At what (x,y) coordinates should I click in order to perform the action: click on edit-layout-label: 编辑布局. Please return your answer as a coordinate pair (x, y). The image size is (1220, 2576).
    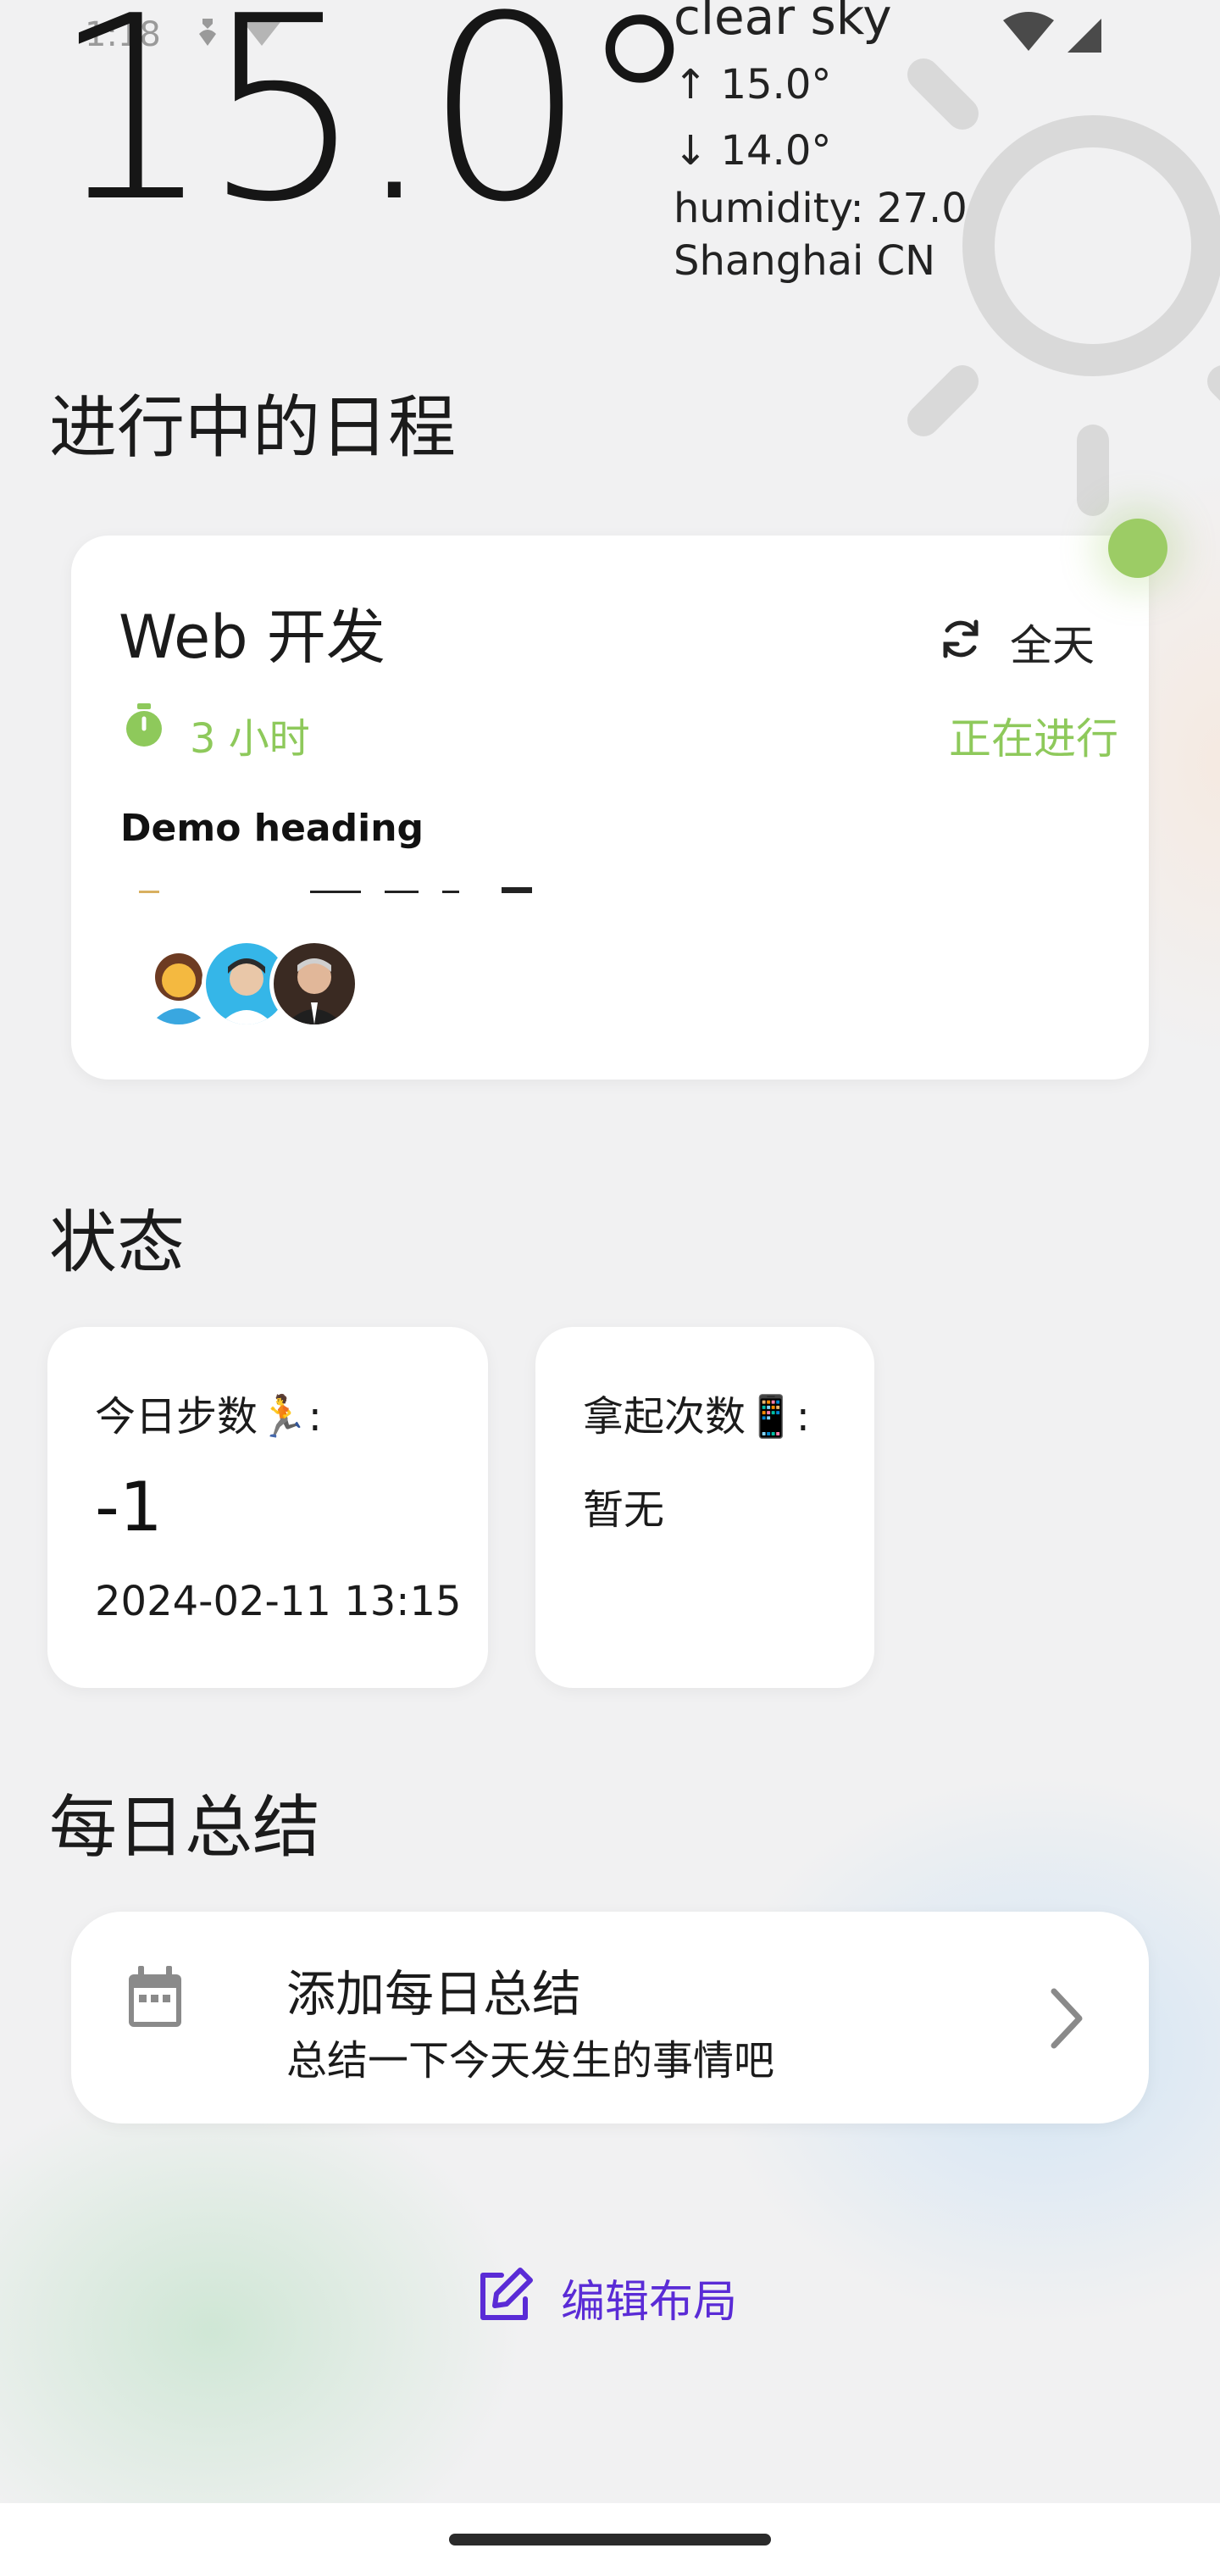
    Looking at the image, I should click on (649, 2302).